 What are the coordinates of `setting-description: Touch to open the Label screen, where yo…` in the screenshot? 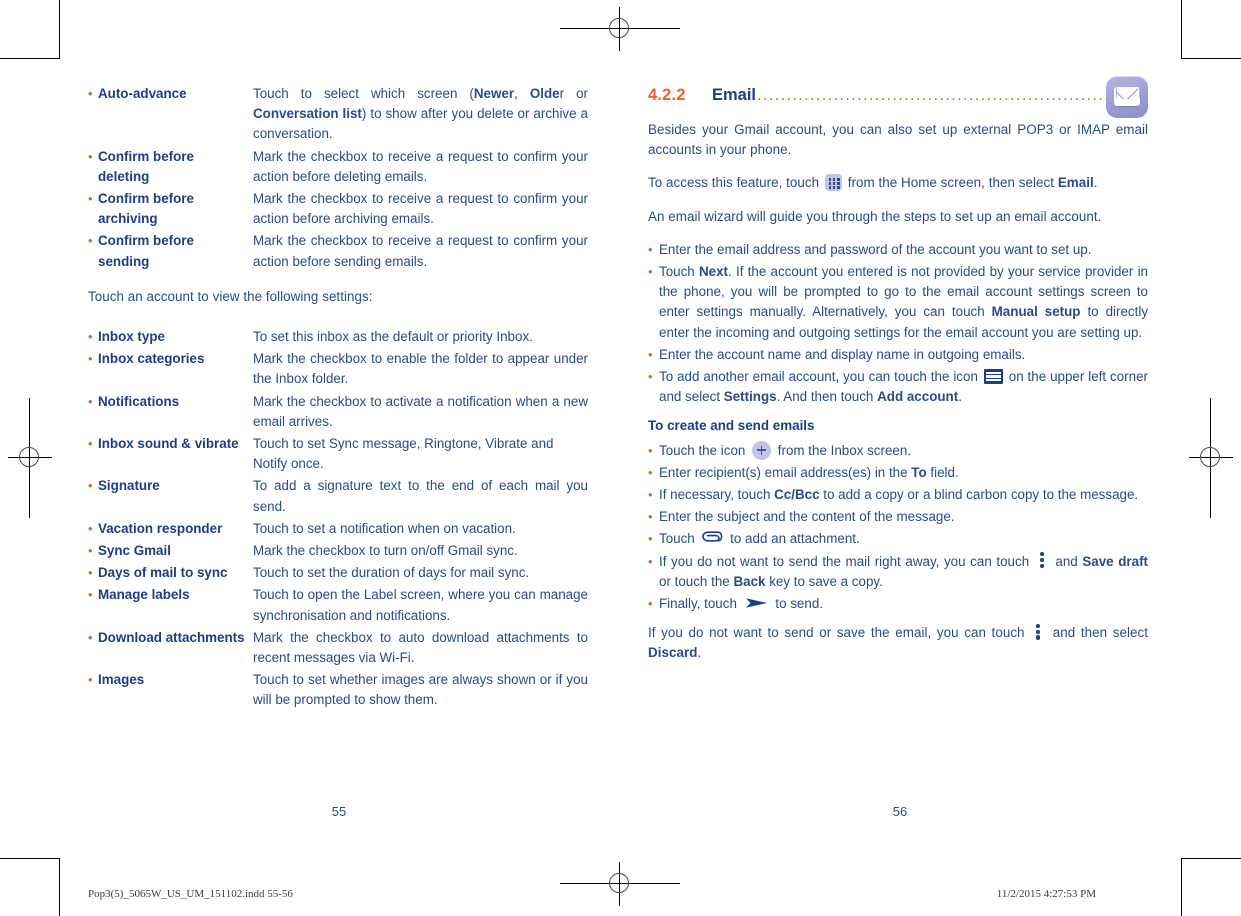 It's located at (420, 605).